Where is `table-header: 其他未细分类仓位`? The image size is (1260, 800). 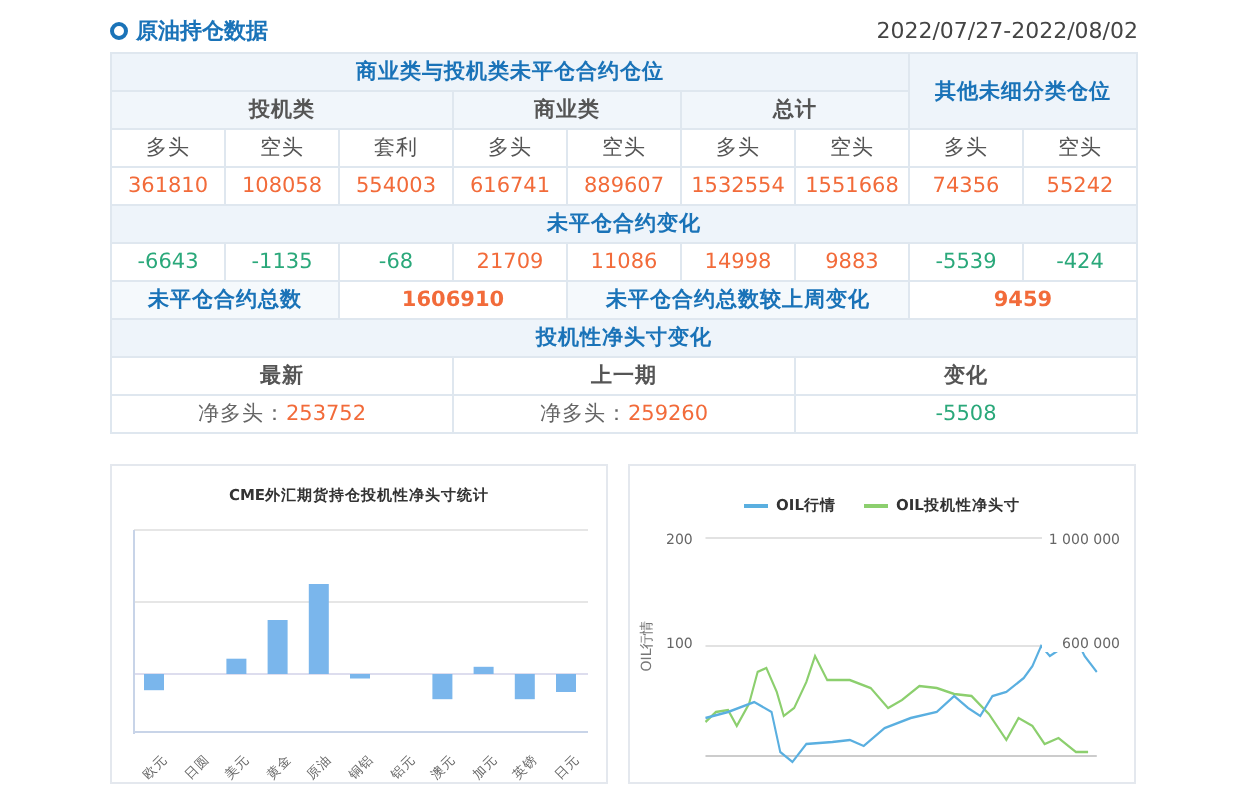 table-header: 其他未细分类仓位 is located at coordinates (1023, 91).